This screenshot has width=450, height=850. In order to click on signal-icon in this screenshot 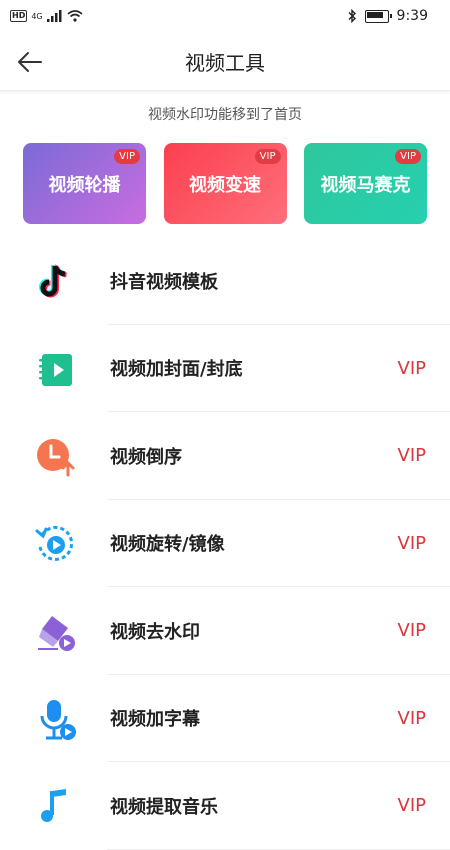, I will do `click(54, 16)`.